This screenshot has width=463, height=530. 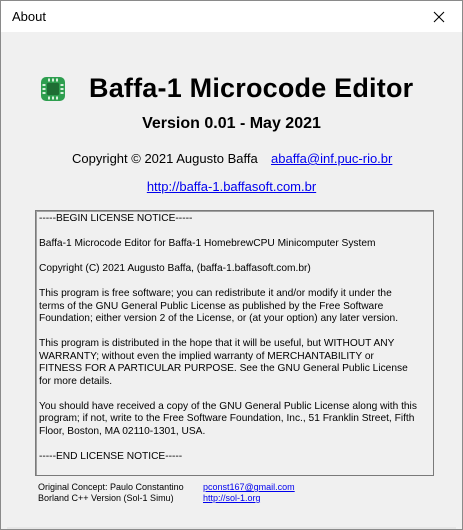 I want to click on license-scrollbar, so click(x=426, y=343).